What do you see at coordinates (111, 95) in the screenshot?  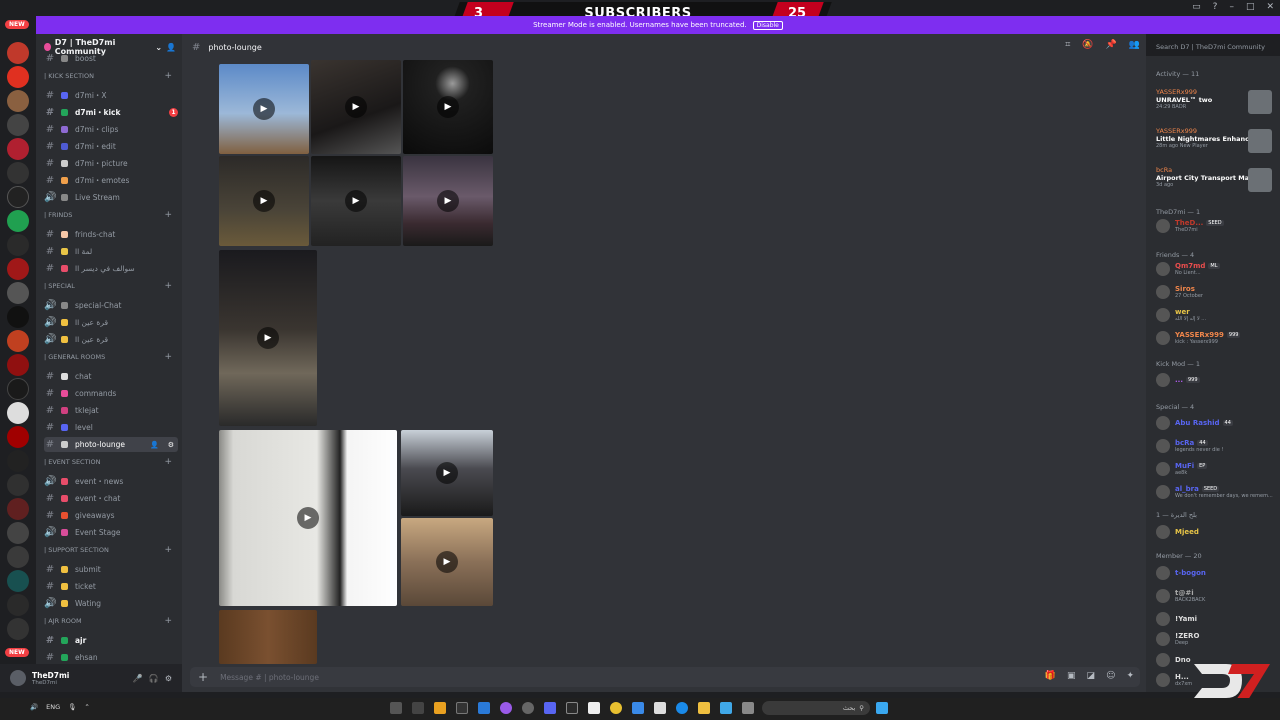 I see `channel-item: # d7mi・X` at bounding box center [111, 95].